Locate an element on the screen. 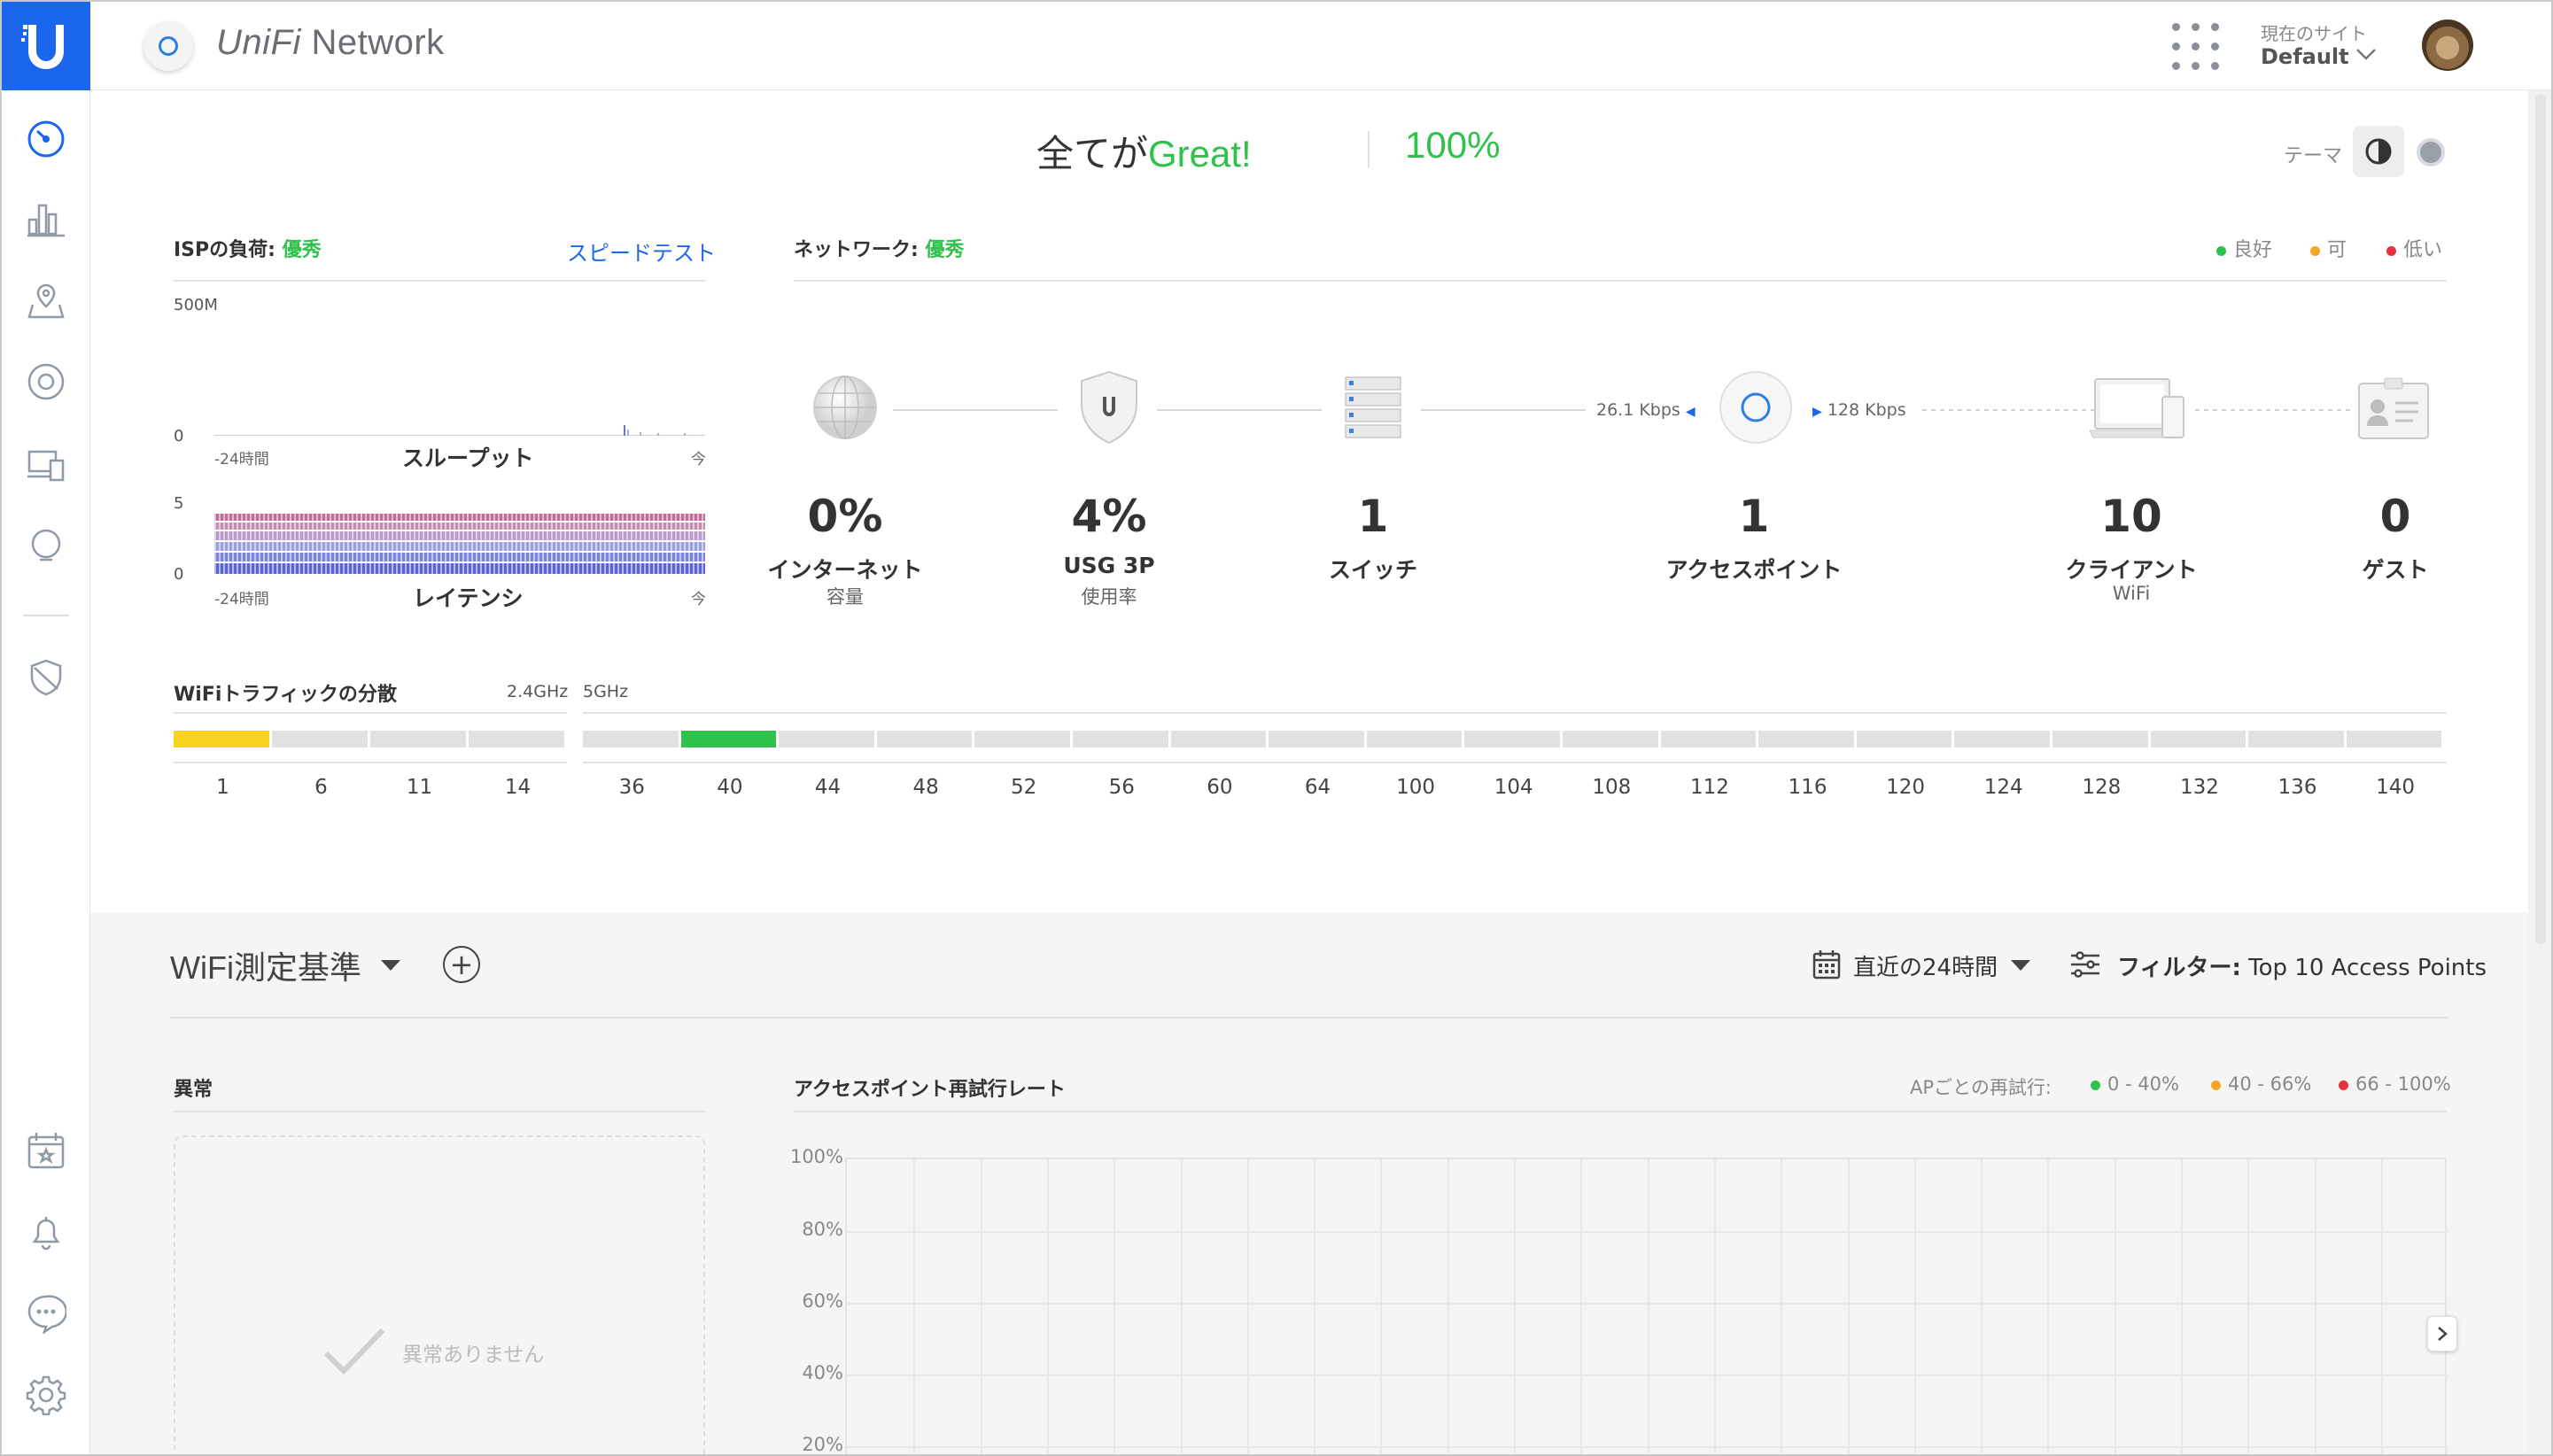 Image resolution: width=2553 pixels, height=1456 pixels. devices-icon is located at coordinates (46, 382).